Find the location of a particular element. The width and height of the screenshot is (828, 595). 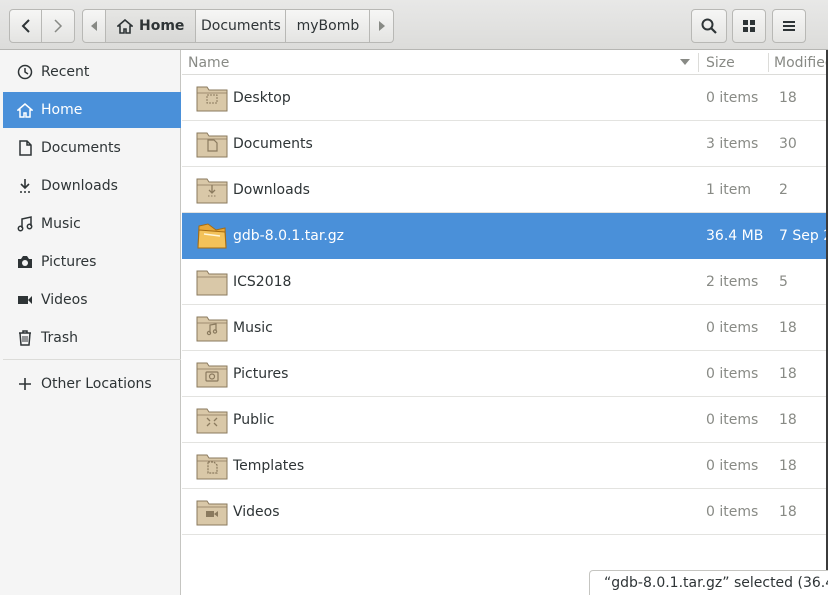

folder-desktop-icon is located at coordinates (212, 98).